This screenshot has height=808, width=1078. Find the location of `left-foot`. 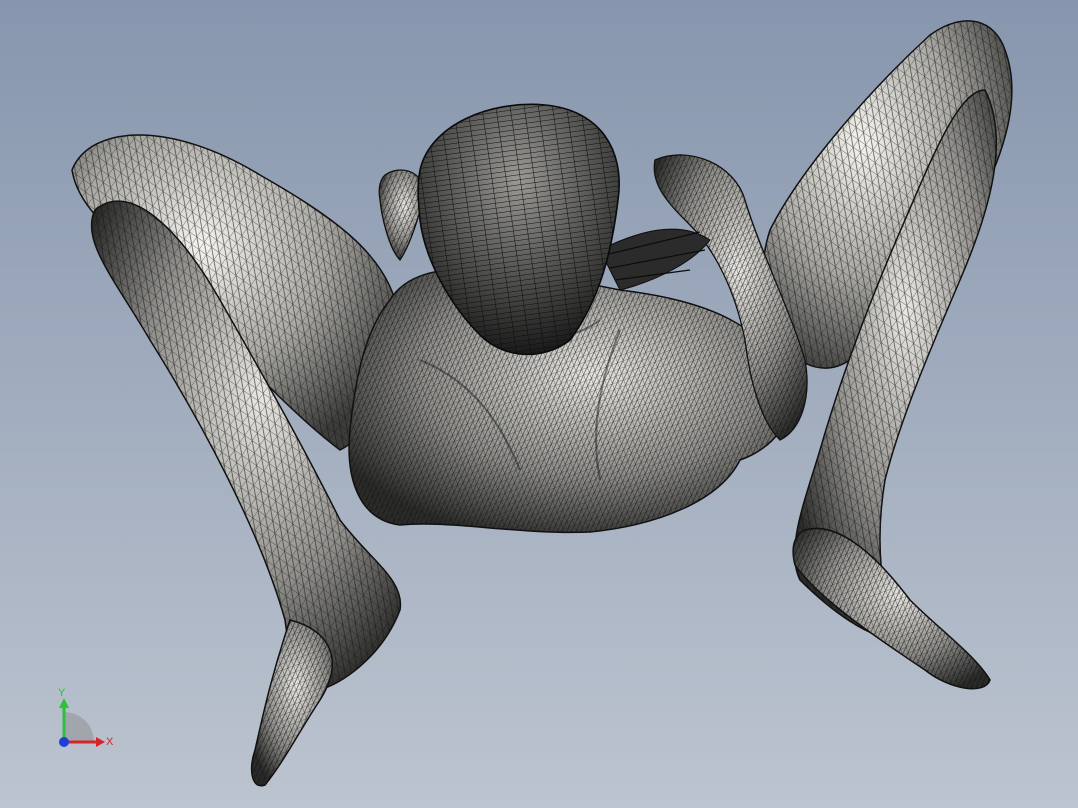

left-foot is located at coordinates (291, 703).